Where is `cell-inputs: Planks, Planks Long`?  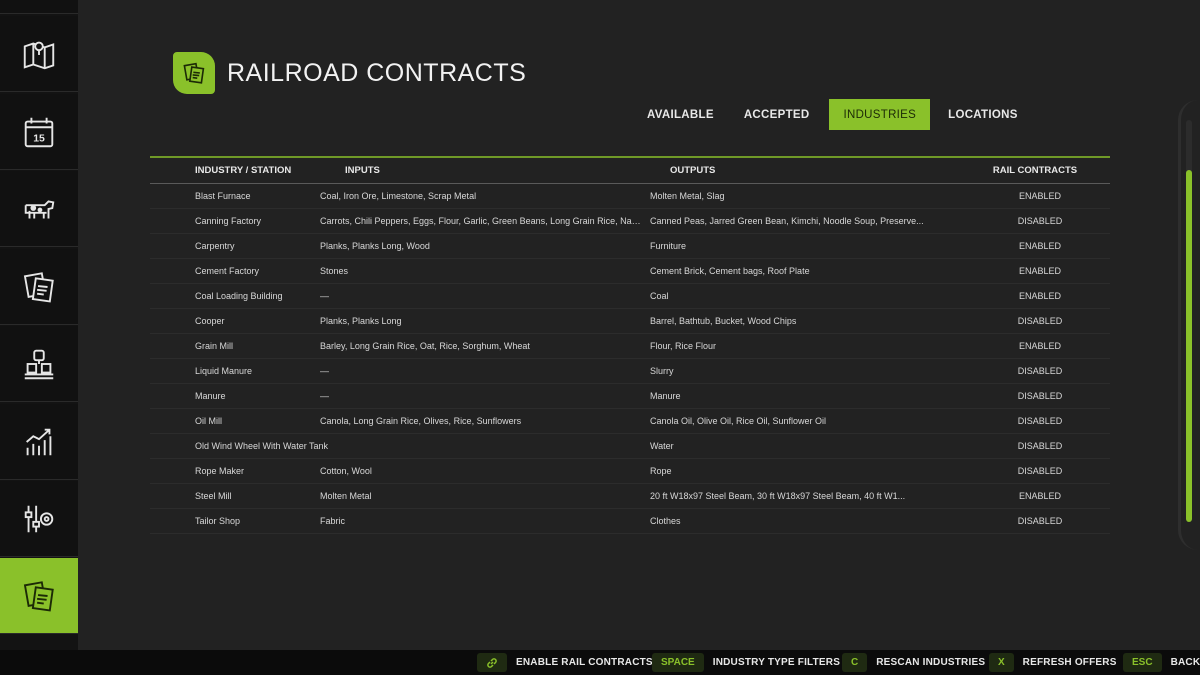 cell-inputs: Planks, Planks Long is located at coordinates (361, 321).